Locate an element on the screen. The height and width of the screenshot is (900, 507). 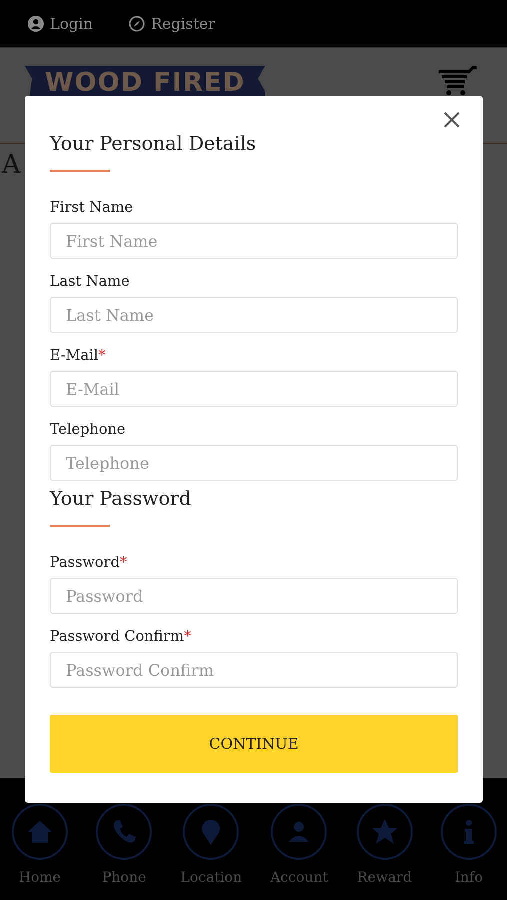
top-link: Login is located at coordinates (61, 23).